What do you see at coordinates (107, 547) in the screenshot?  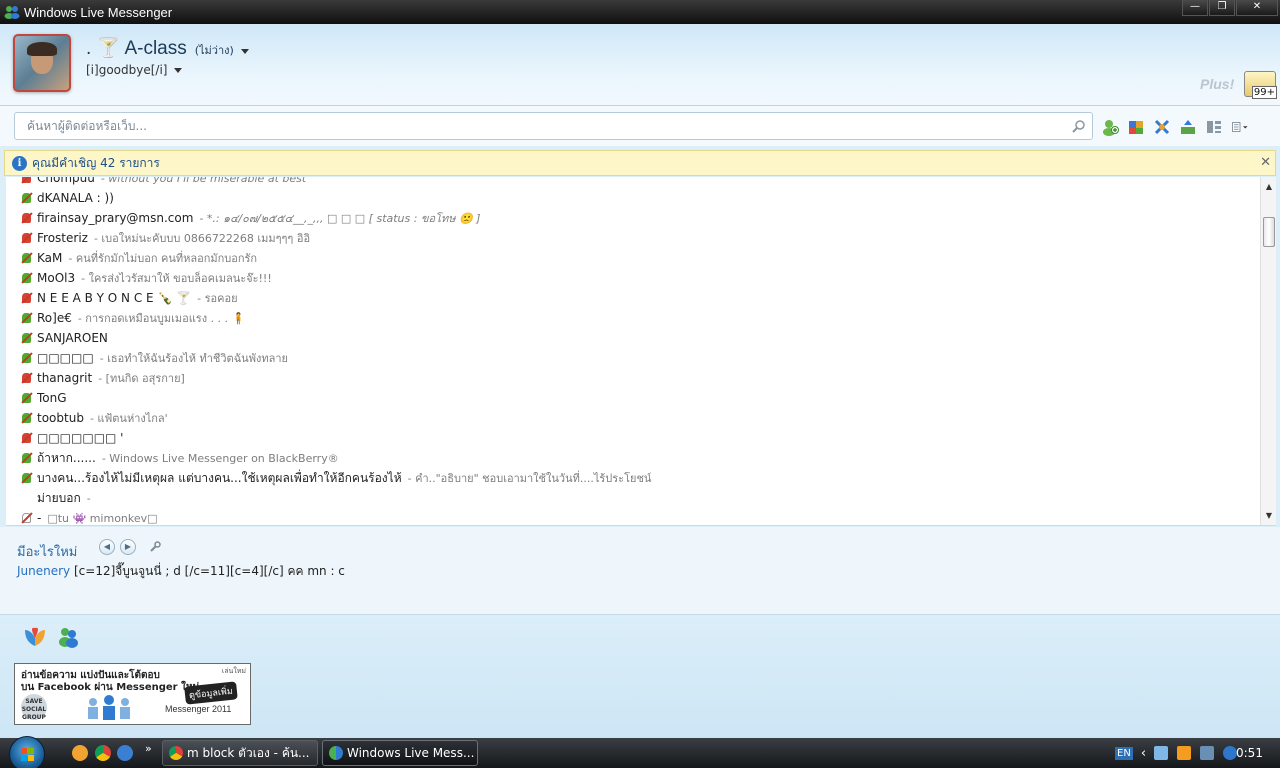 I see `whats-new-prev-button: ◀` at bounding box center [107, 547].